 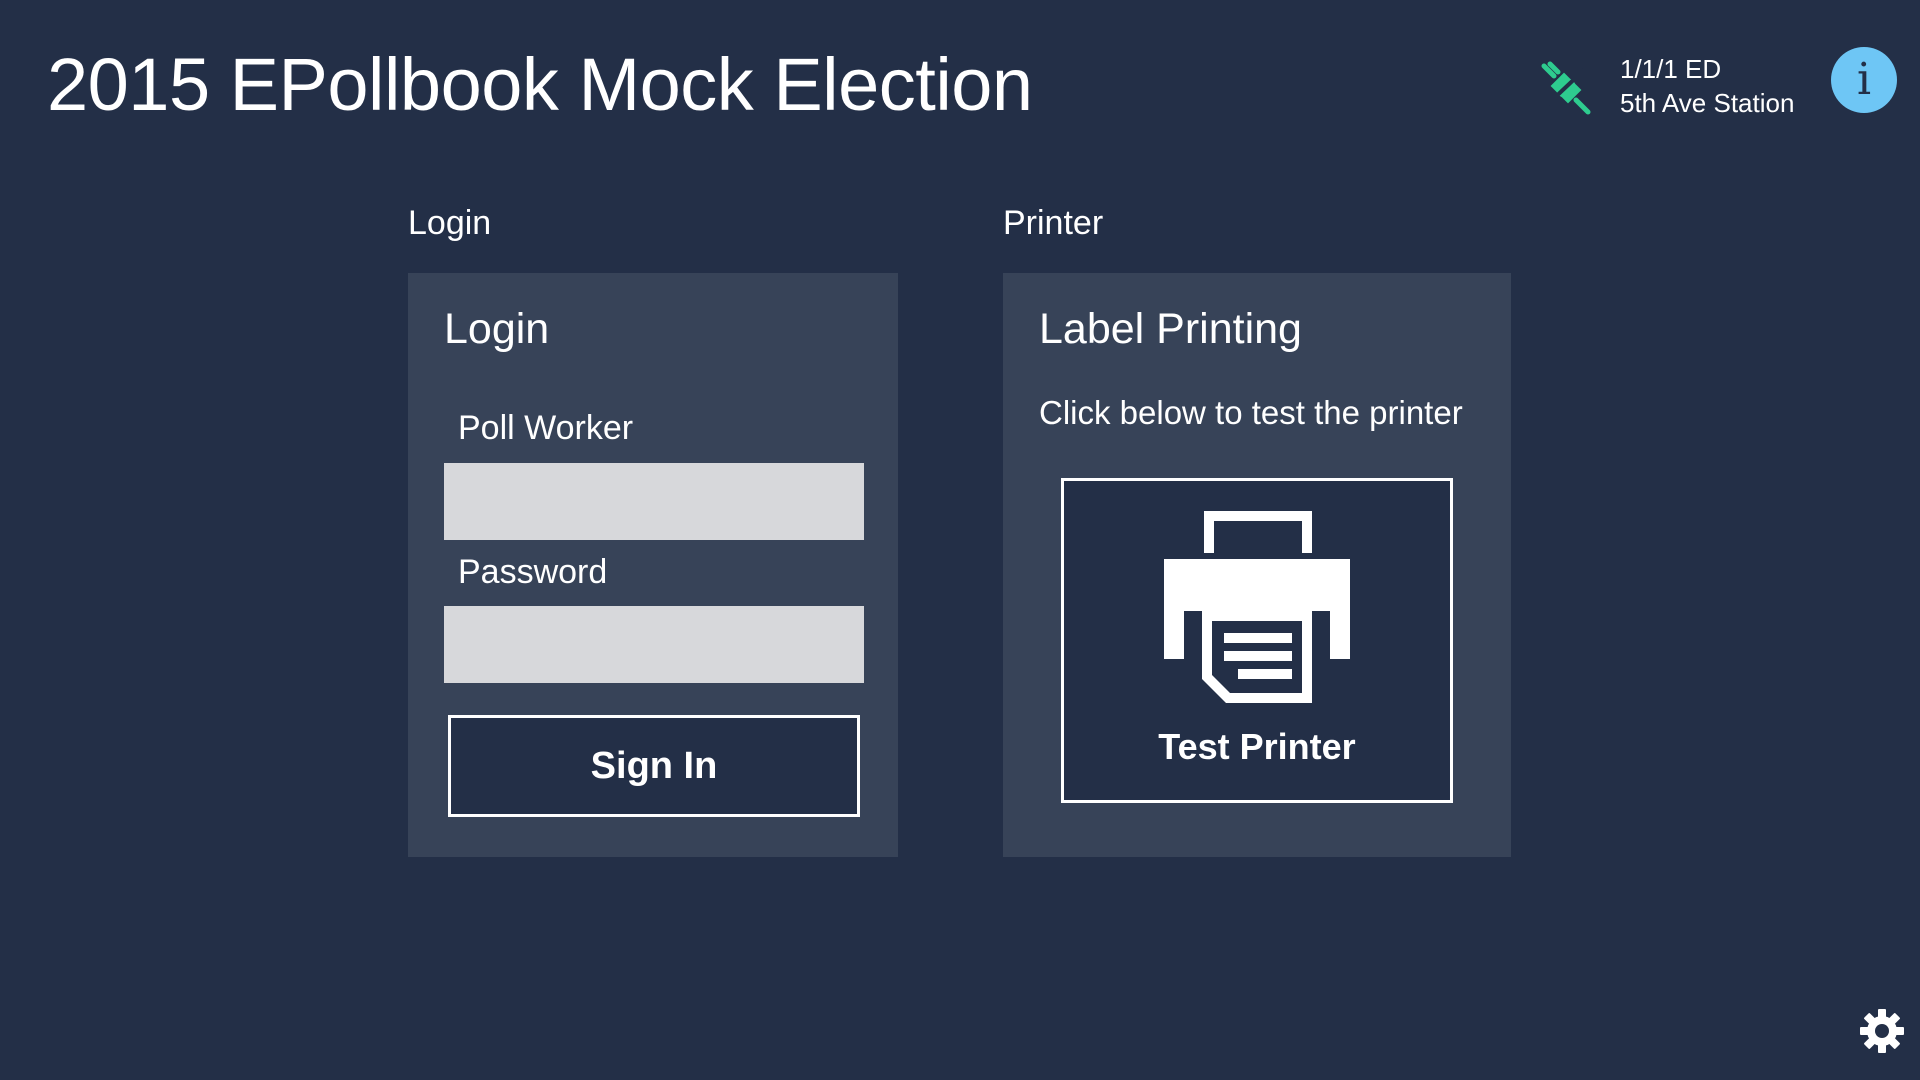 I want to click on gear-icon, so click(x=1882, y=1031).